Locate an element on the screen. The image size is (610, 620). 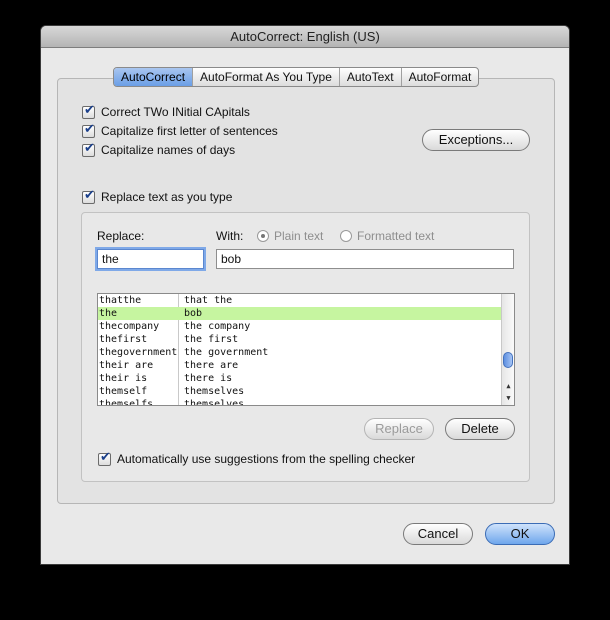
replace-button: Replace is located at coordinates (399, 429).